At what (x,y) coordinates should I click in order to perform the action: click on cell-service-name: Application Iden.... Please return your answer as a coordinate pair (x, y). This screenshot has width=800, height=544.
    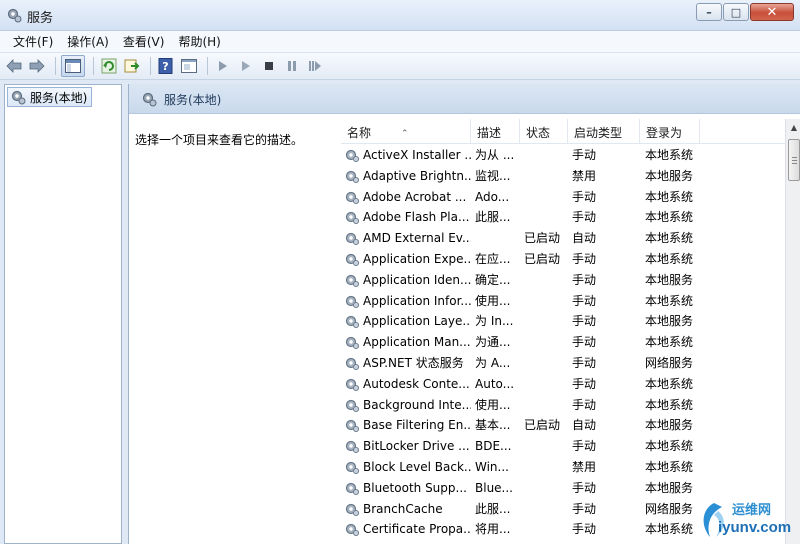
    Looking at the image, I should click on (417, 279).